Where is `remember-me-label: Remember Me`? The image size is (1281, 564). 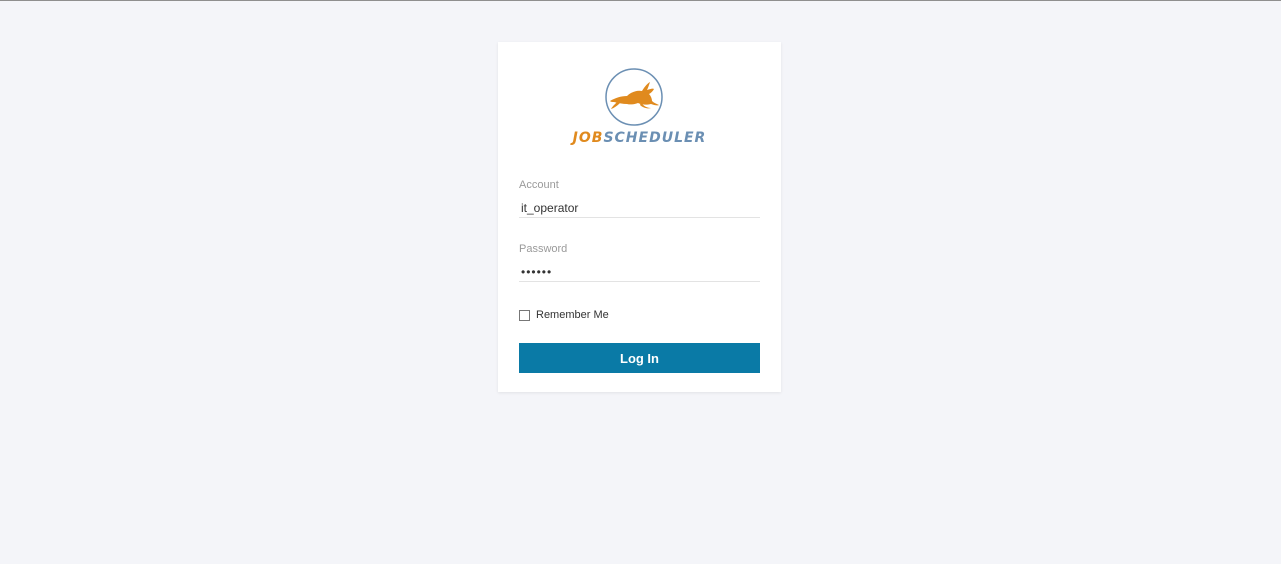
remember-me-label: Remember Me is located at coordinates (572, 315).